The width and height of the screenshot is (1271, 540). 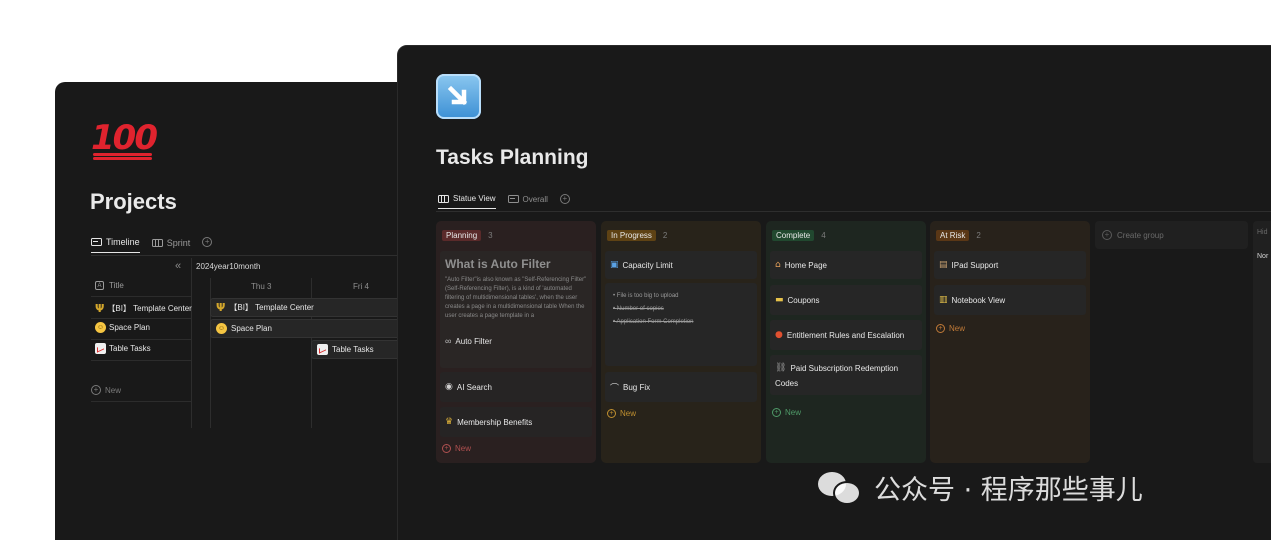 What do you see at coordinates (458, 96) in the screenshot?
I see `arrow-down-right-icon` at bounding box center [458, 96].